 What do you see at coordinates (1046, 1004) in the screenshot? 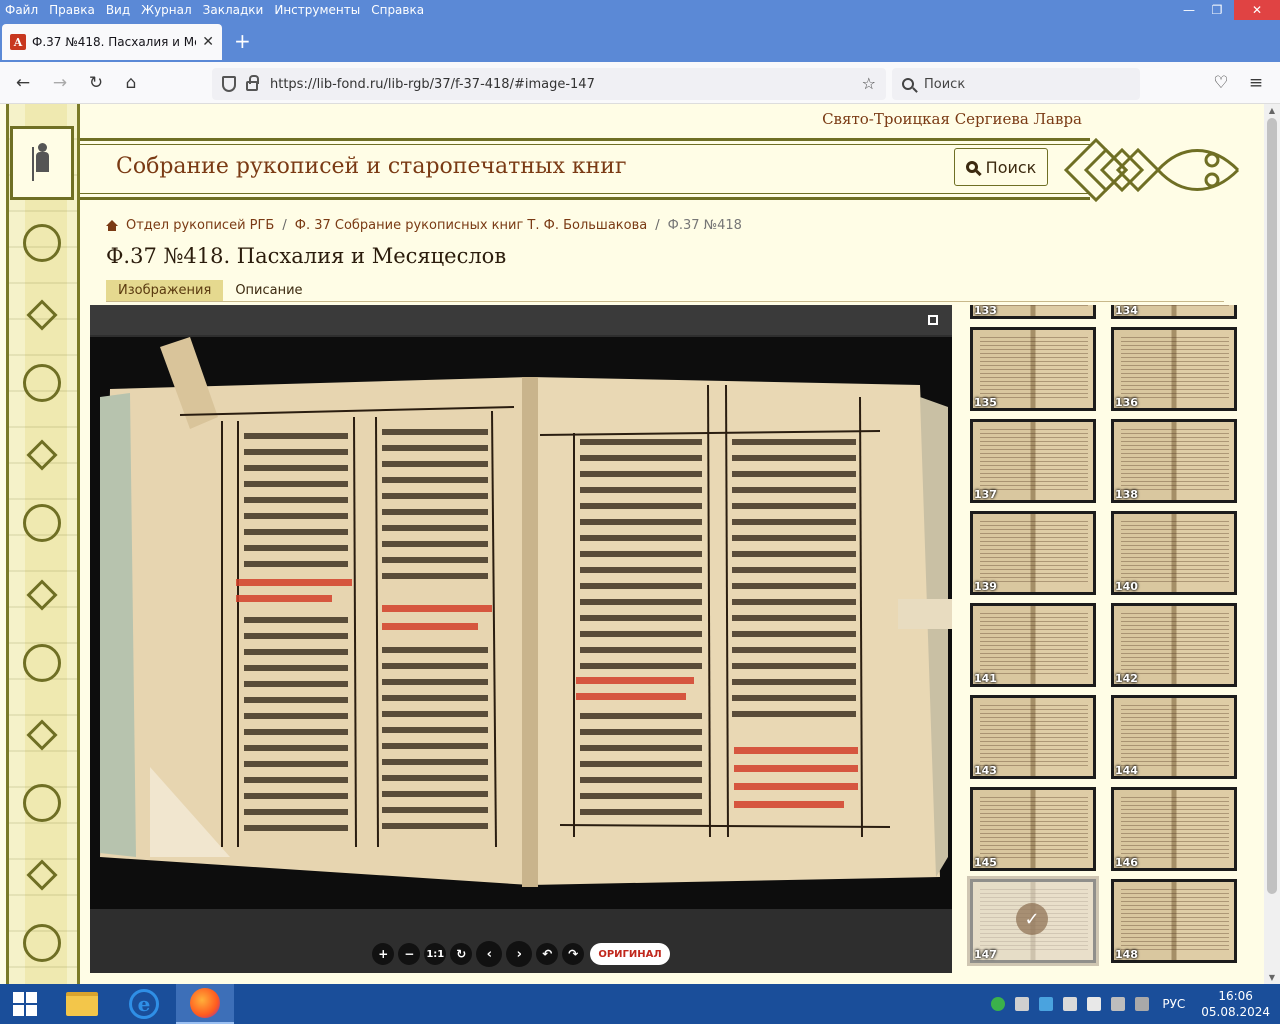
I see `security-icon` at bounding box center [1046, 1004].